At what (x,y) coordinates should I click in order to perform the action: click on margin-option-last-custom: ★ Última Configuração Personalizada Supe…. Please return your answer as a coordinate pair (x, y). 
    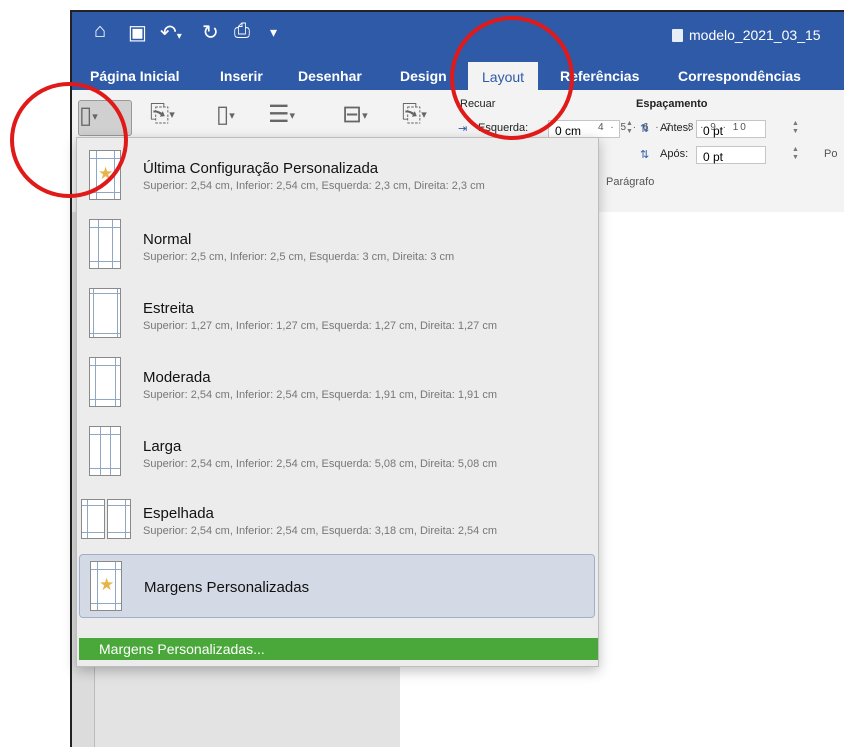
    Looking at the image, I should click on (337, 176).